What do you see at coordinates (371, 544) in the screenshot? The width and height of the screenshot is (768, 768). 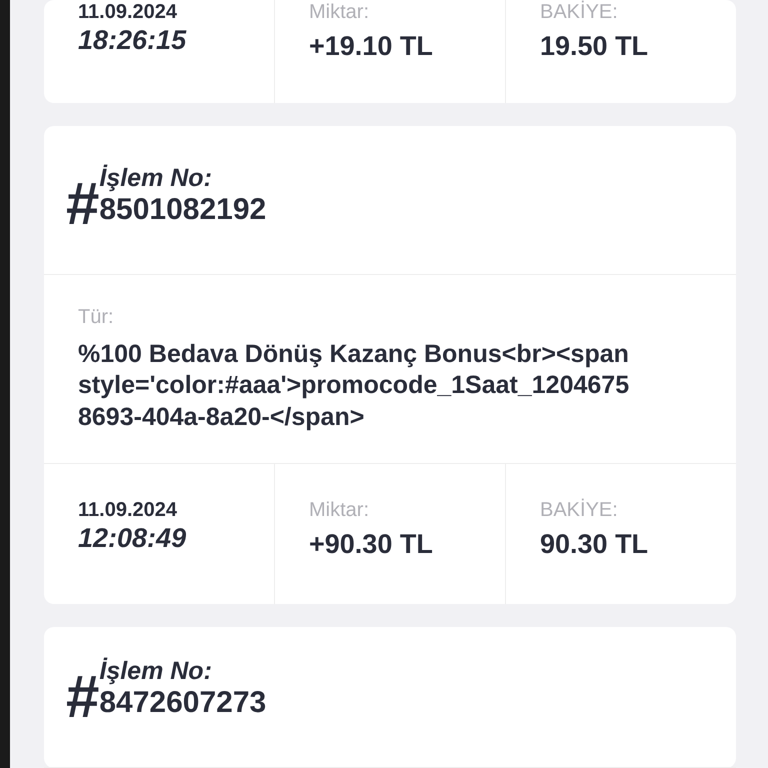 I see `amount-value: +90.30 TL` at bounding box center [371, 544].